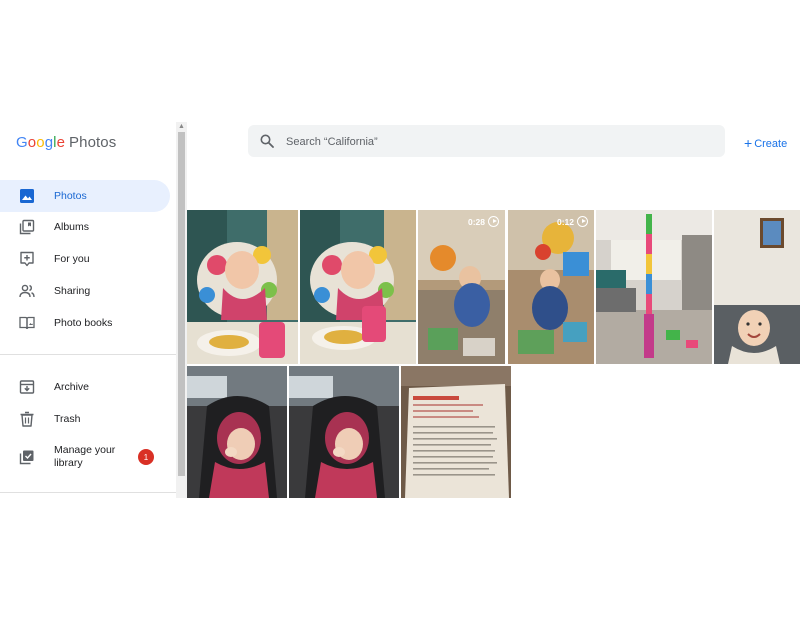  I want to click on google-photos-logo: Google Photos, so click(66, 142).